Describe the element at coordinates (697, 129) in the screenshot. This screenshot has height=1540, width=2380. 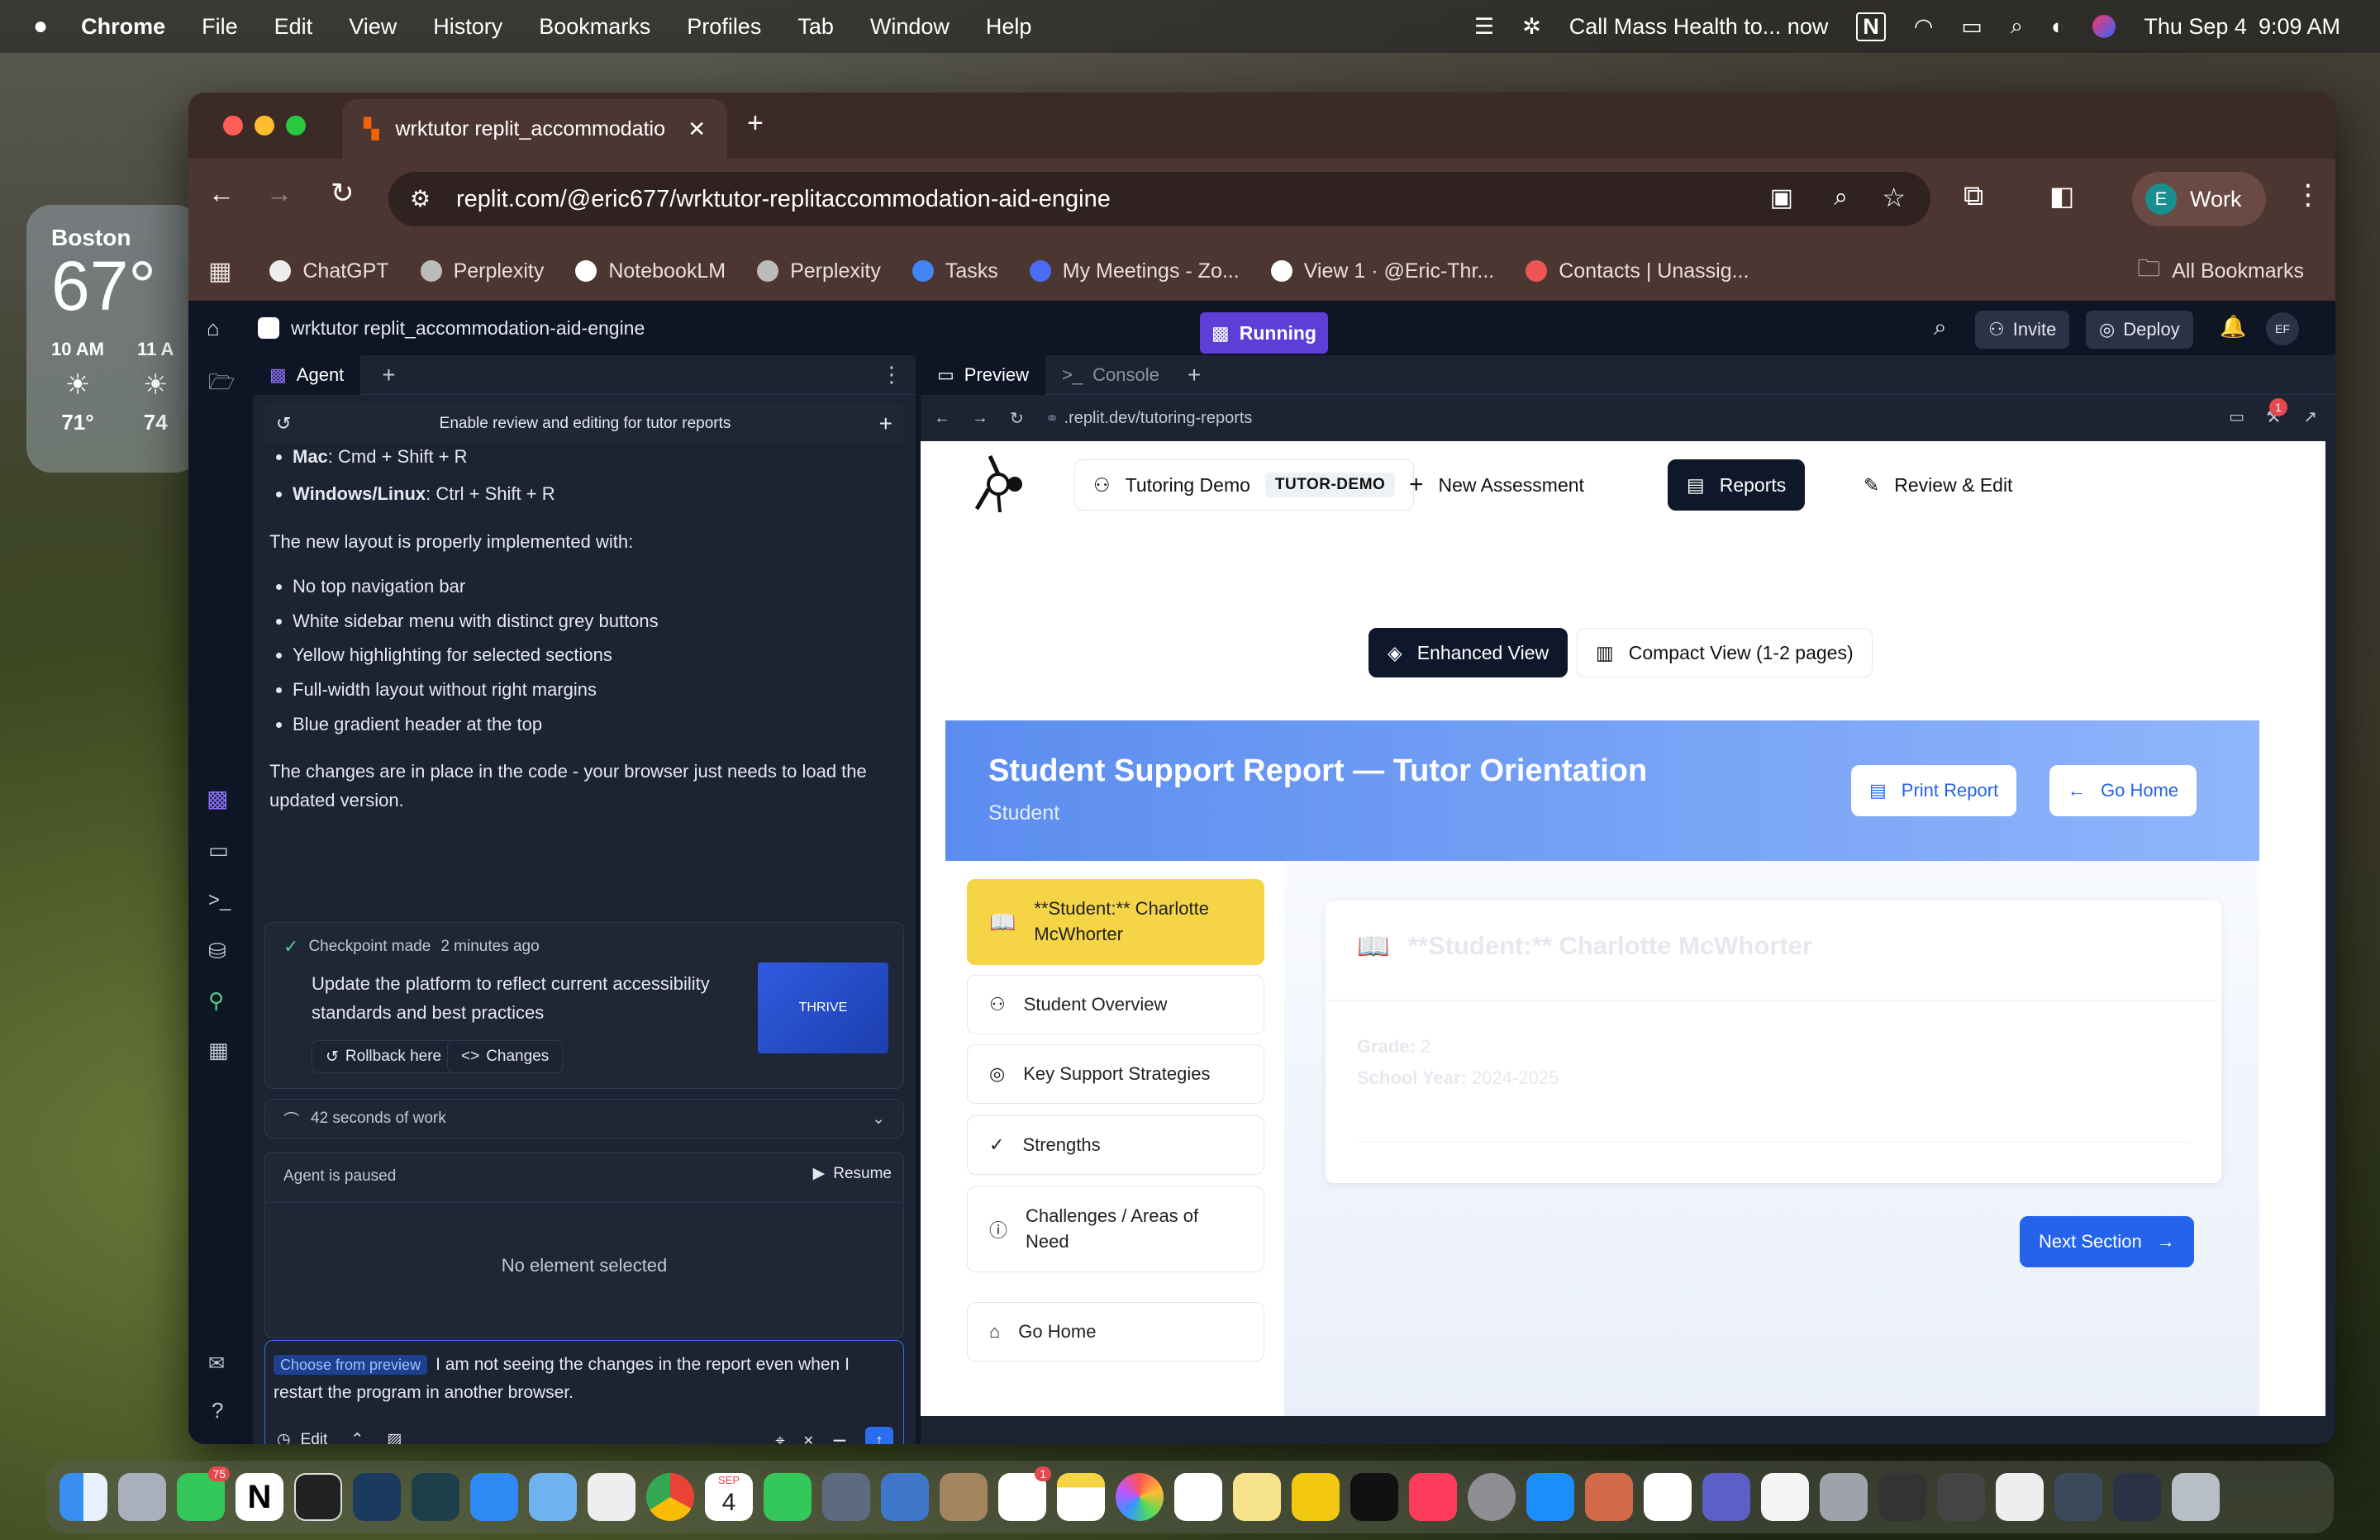
I see `close-tab-icon: ✕` at that location.